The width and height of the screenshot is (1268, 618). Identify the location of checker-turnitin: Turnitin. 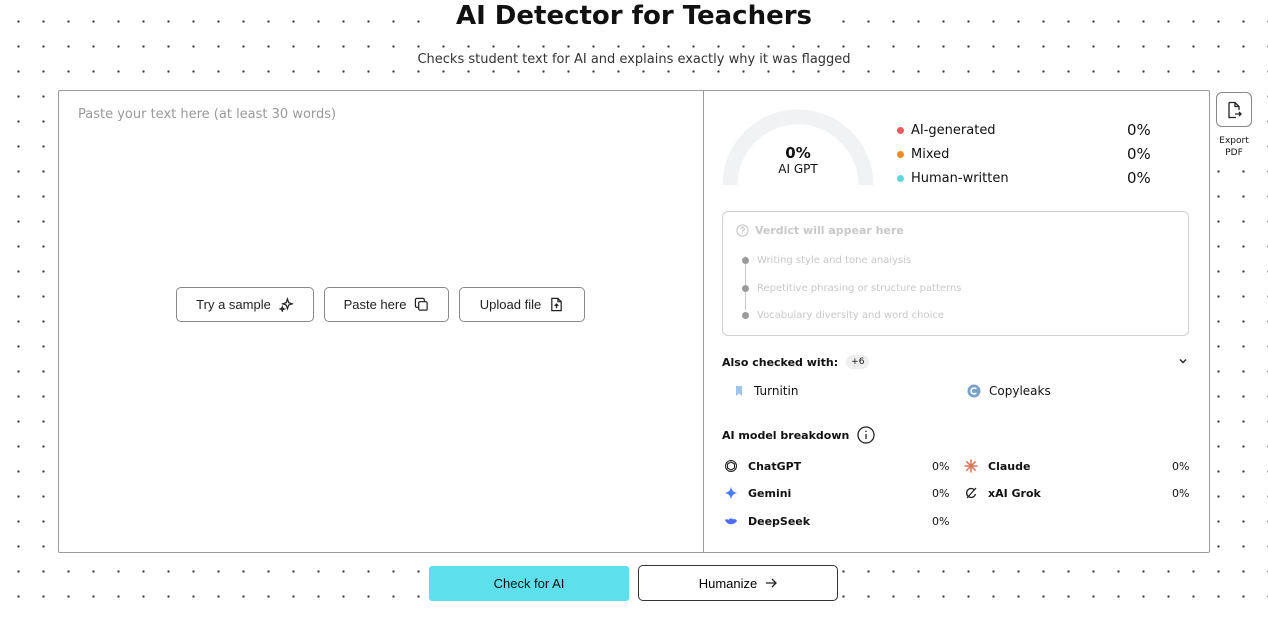
(765, 391).